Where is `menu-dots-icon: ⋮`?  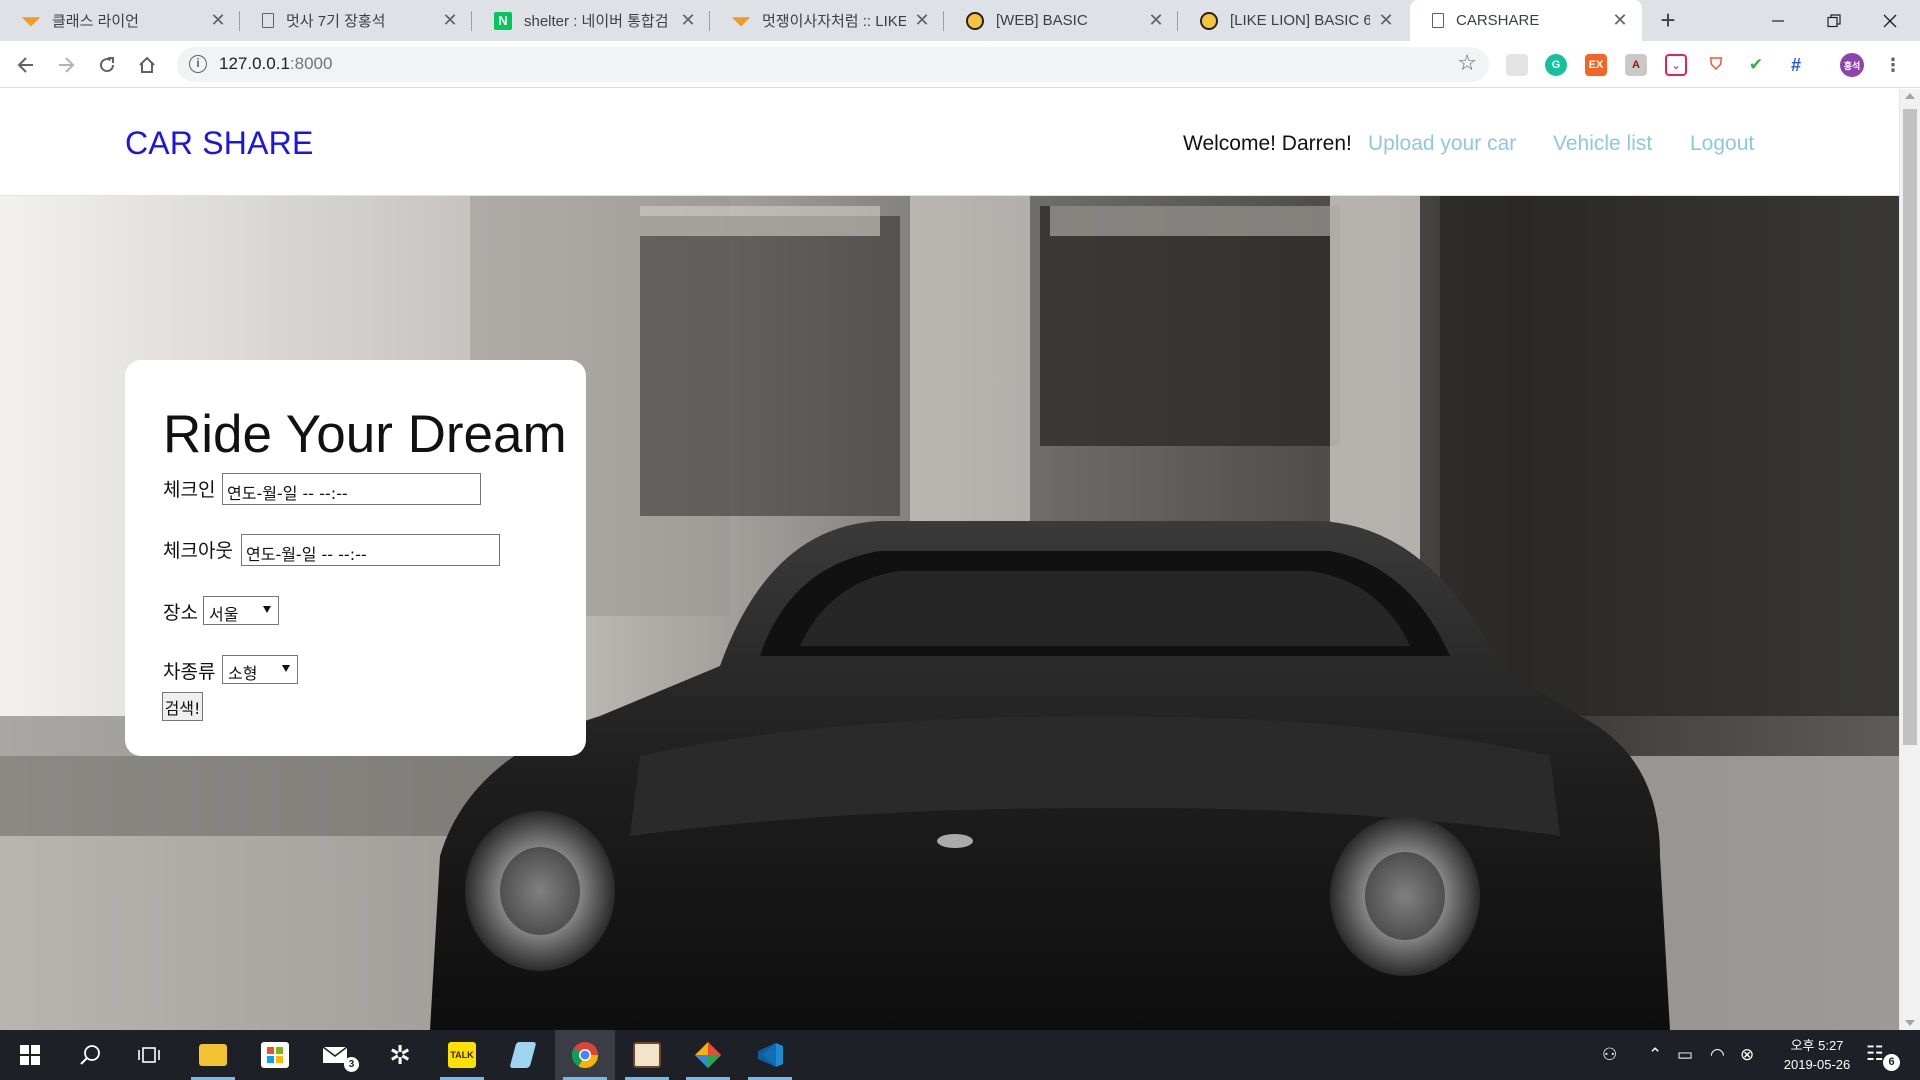 menu-dots-icon: ⋮ is located at coordinates (1893, 65).